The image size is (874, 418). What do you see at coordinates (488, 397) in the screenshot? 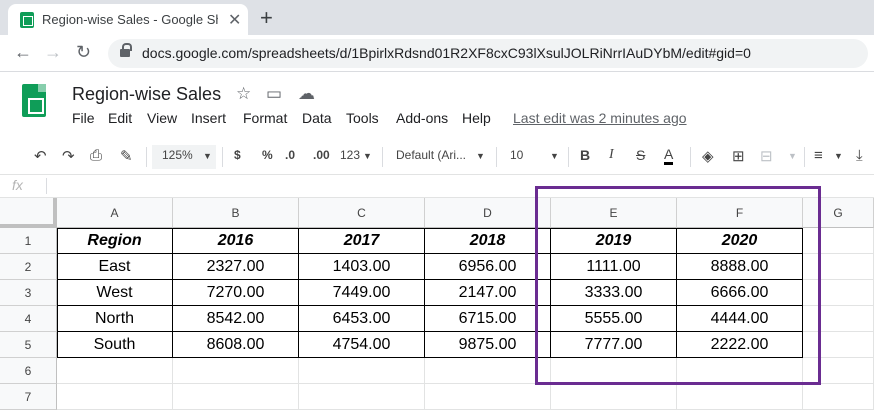
I see `cell-d7` at bounding box center [488, 397].